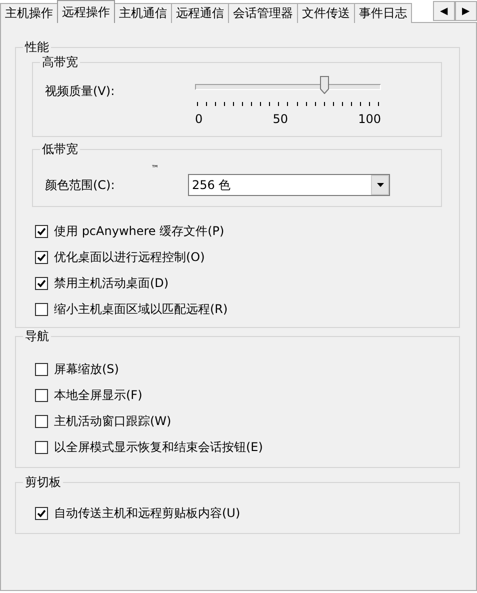 The image size is (477, 593). What do you see at coordinates (43, 482) in the screenshot?
I see `group-title: 剪切板` at bounding box center [43, 482].